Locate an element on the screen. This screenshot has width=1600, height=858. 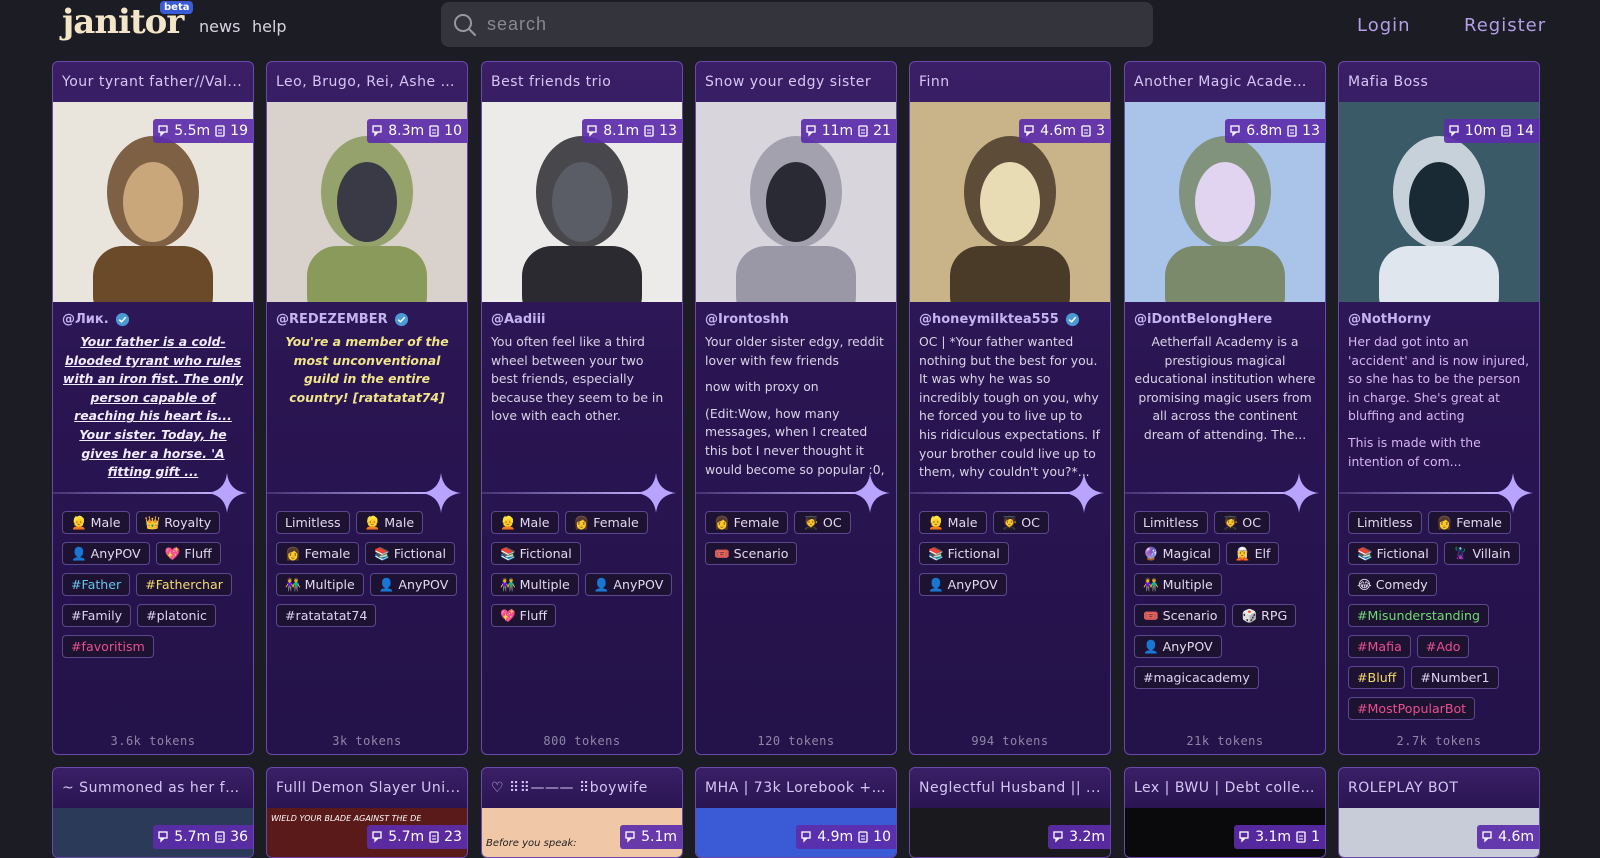
card-image: 8.3m 10 is located at coordinates (367, 202).